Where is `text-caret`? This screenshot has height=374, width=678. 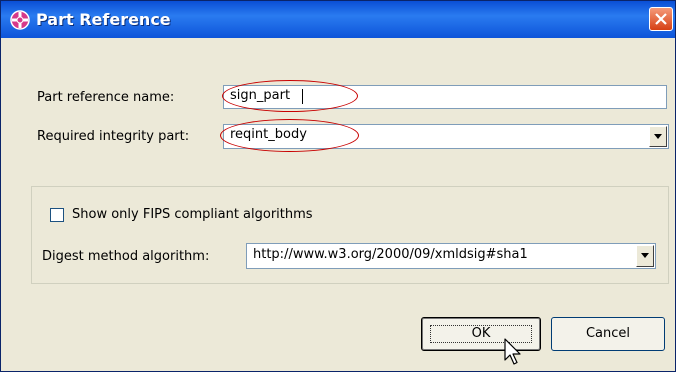 text-caret is located at coordinates (302, 96).